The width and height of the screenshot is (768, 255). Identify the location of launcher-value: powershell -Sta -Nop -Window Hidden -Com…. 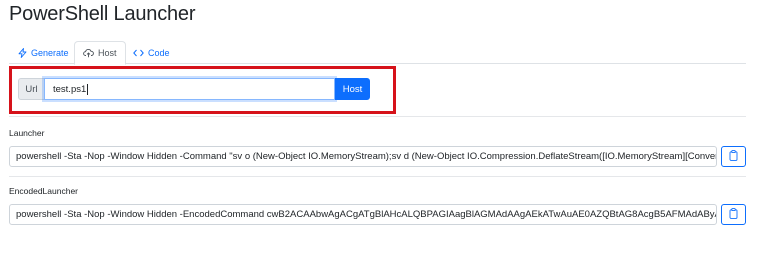
(366, 156).